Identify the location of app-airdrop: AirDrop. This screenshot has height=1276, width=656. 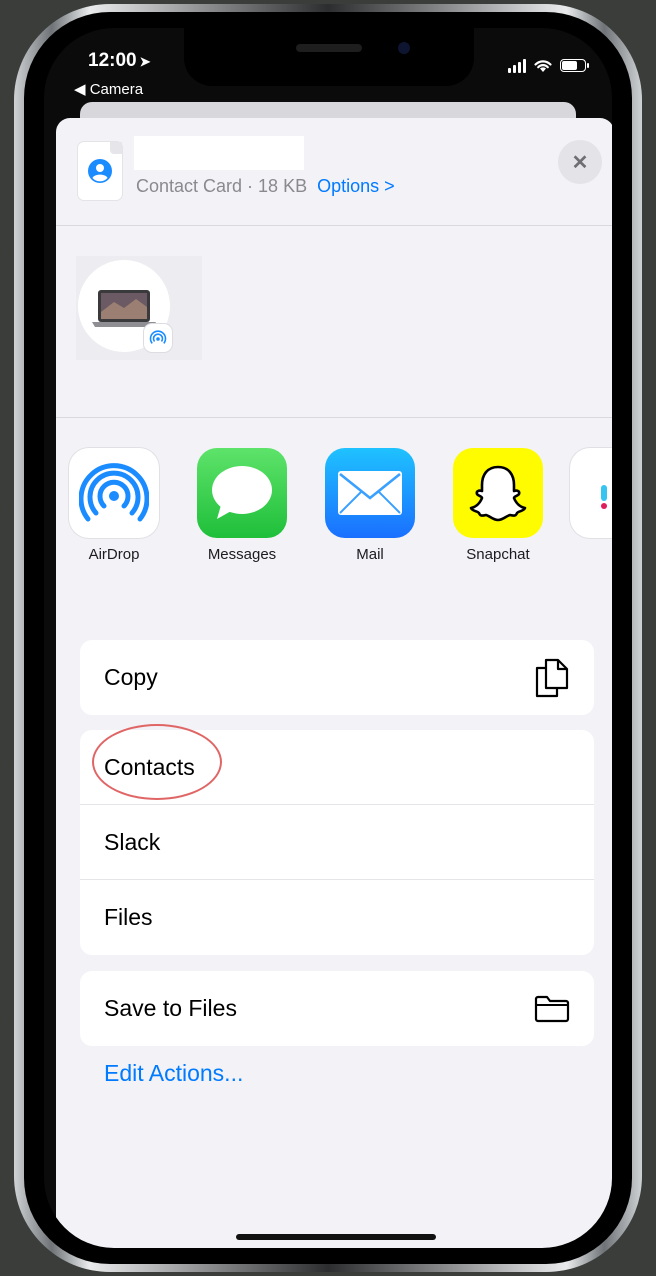
(114, 505).